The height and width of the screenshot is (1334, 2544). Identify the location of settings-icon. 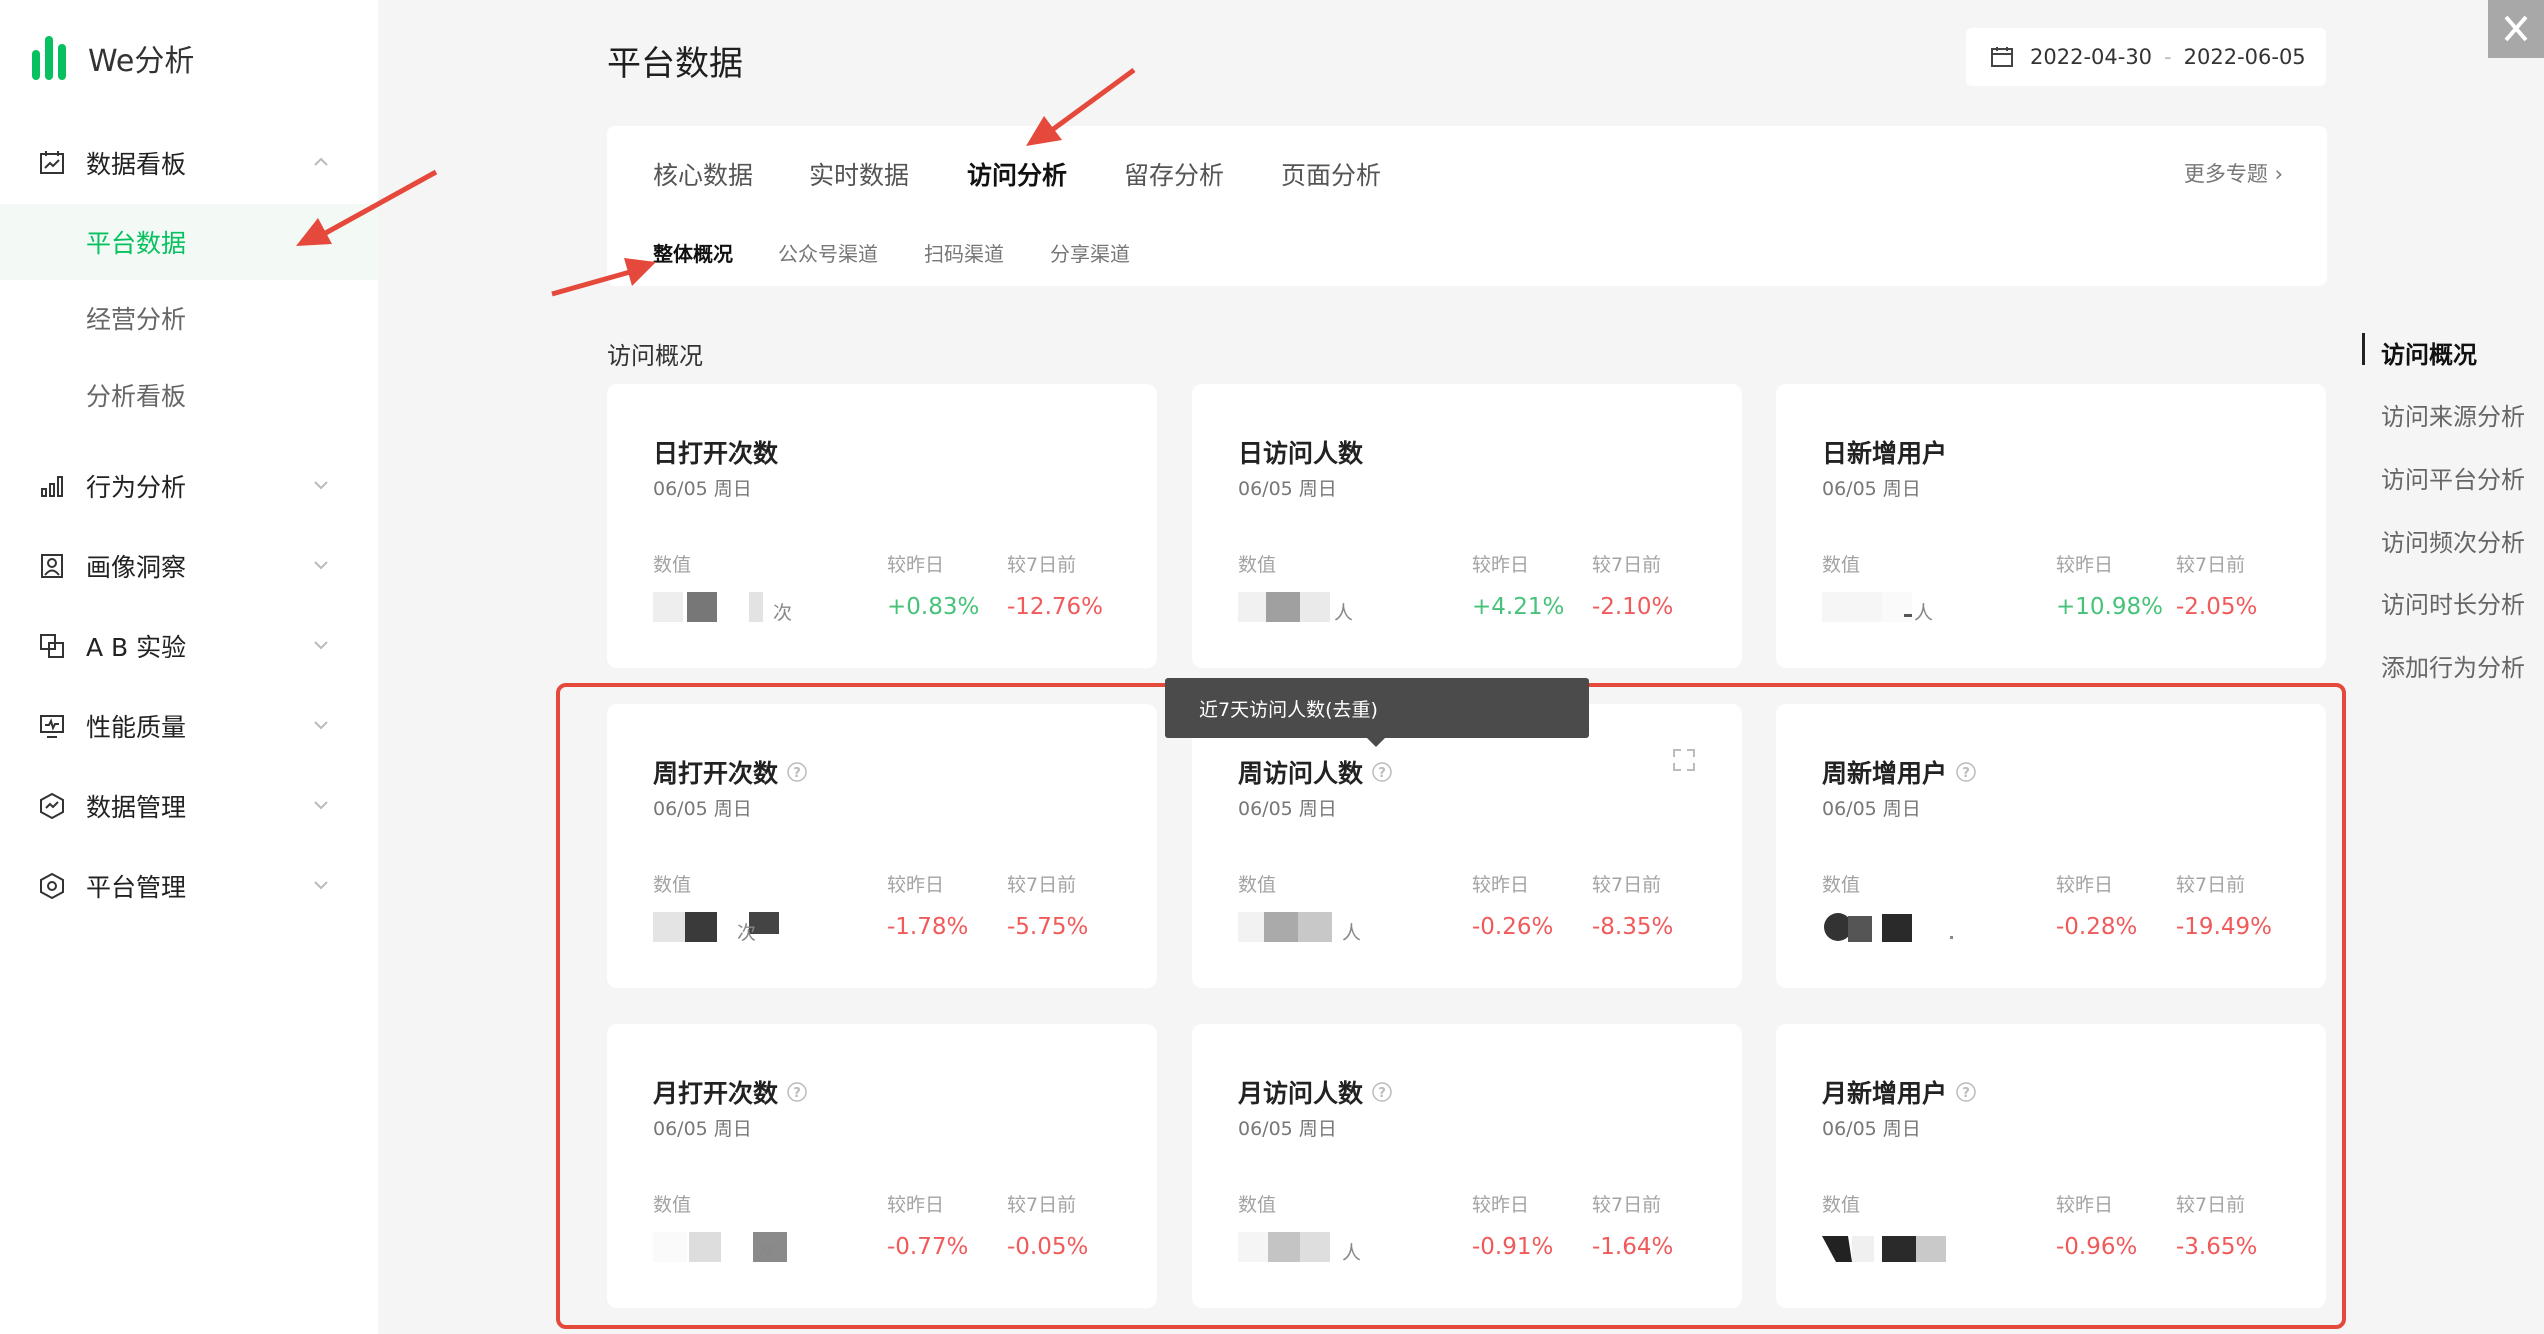
(52, 886).